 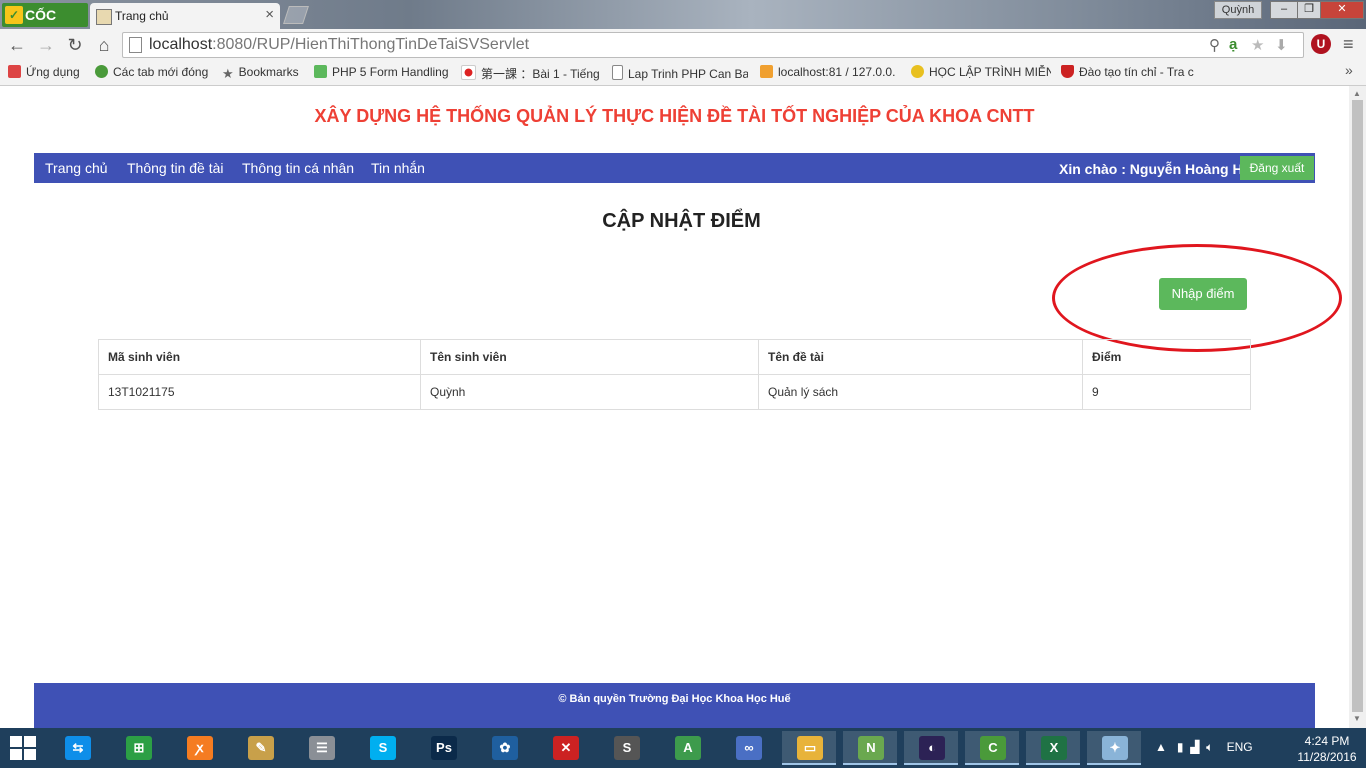 I want to click on reload-icon: ↻, so click(x=75, y=45).